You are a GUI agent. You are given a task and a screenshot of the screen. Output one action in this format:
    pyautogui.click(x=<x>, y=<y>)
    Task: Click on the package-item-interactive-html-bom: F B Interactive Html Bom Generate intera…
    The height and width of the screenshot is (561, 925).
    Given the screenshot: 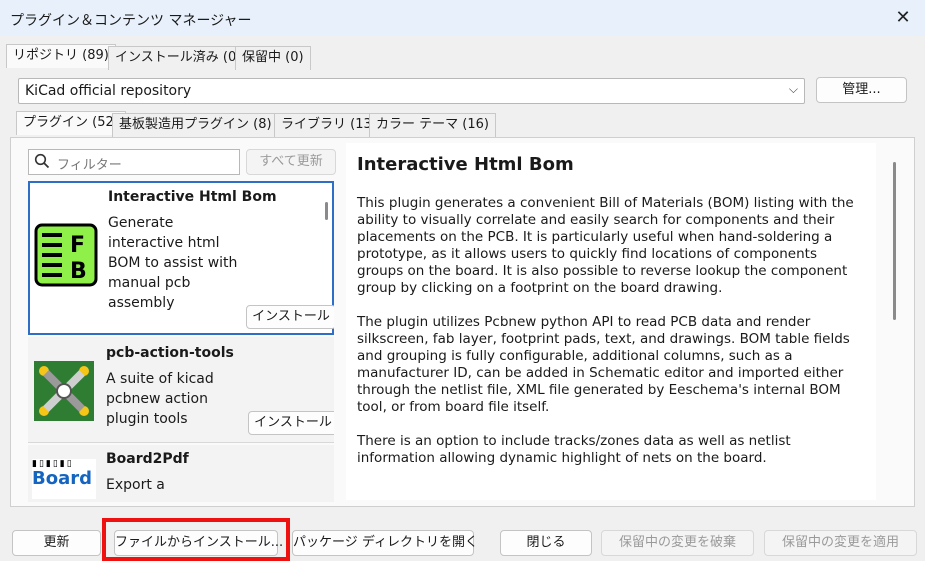 What is the action you would take?
    pyautogui.click(x=181, y=258)
    